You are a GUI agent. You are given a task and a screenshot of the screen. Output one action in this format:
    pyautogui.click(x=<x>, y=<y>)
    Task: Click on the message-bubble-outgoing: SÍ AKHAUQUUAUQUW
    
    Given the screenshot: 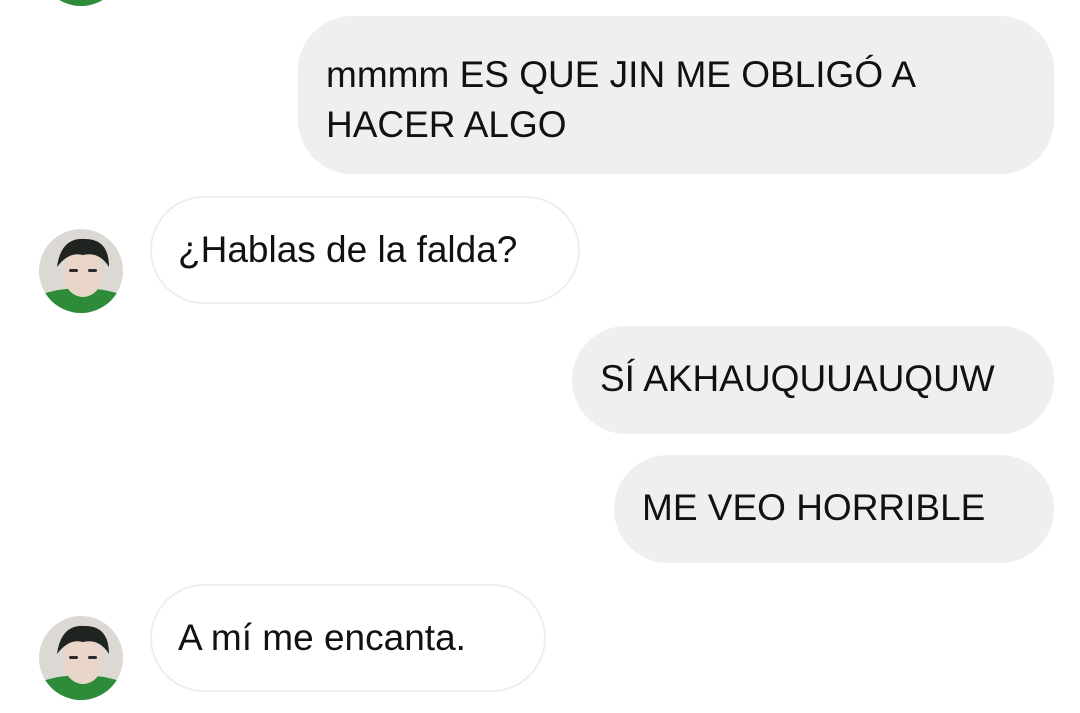 What is the action you would take?
    pyautogui.click(x=813, y=380)
    